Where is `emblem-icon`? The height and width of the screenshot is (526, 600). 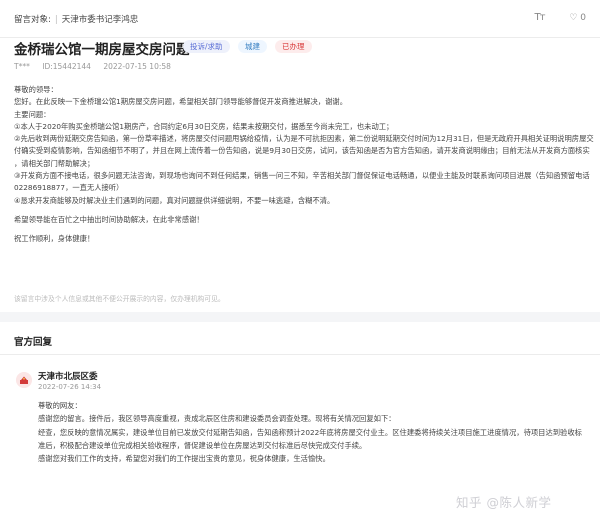
emblem-icon is located at coordinates (24, 380).